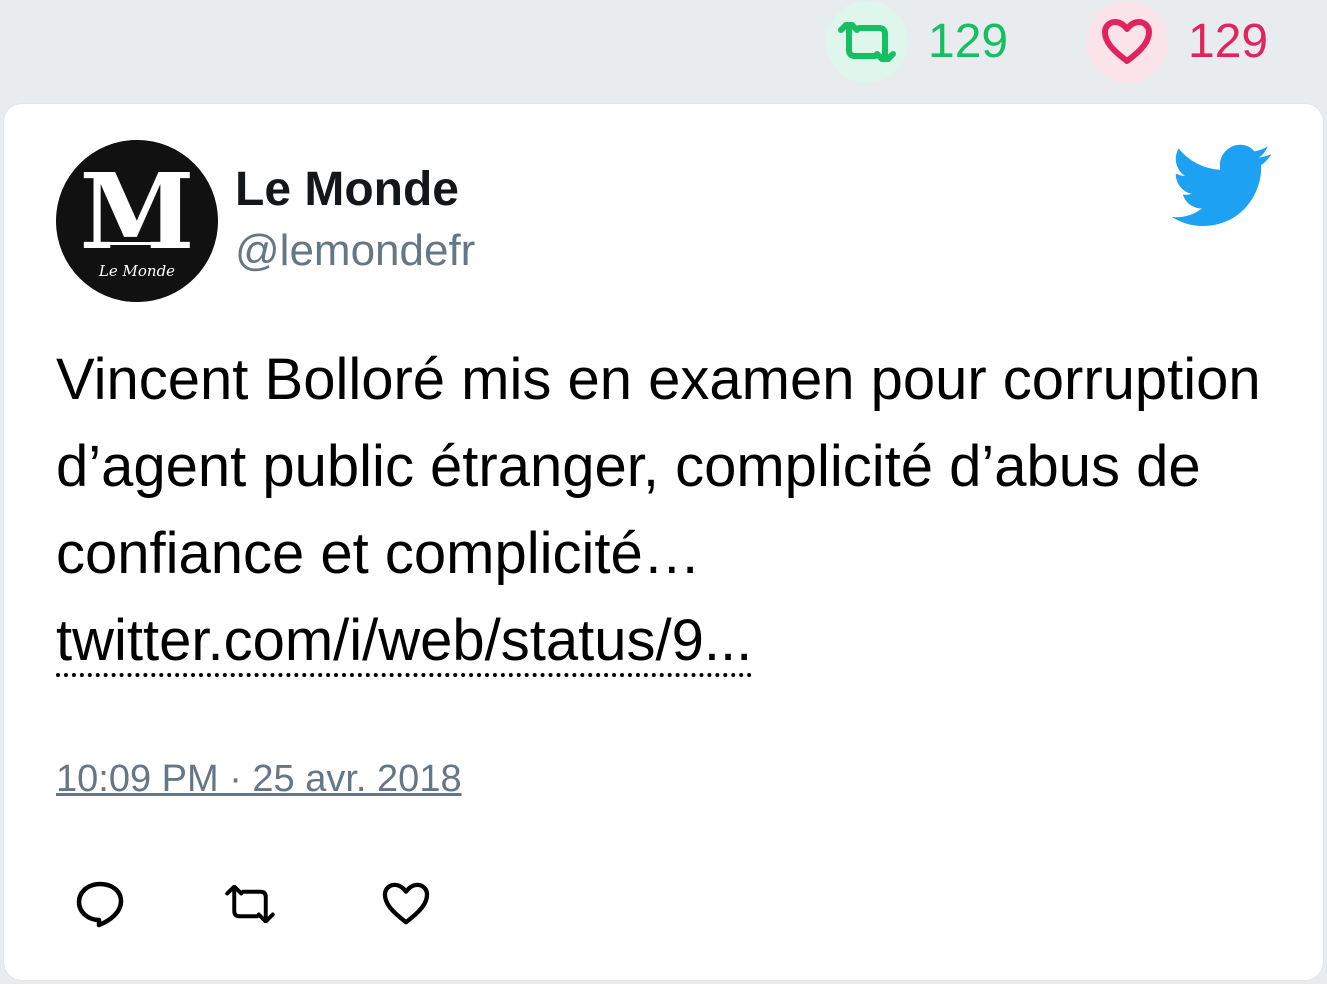 The image size is (1327, 984). What do you see at coordinates (1221, 186) in the screenshot?
I see `twitter-bird-icon` at bounding box center [1221, 186].